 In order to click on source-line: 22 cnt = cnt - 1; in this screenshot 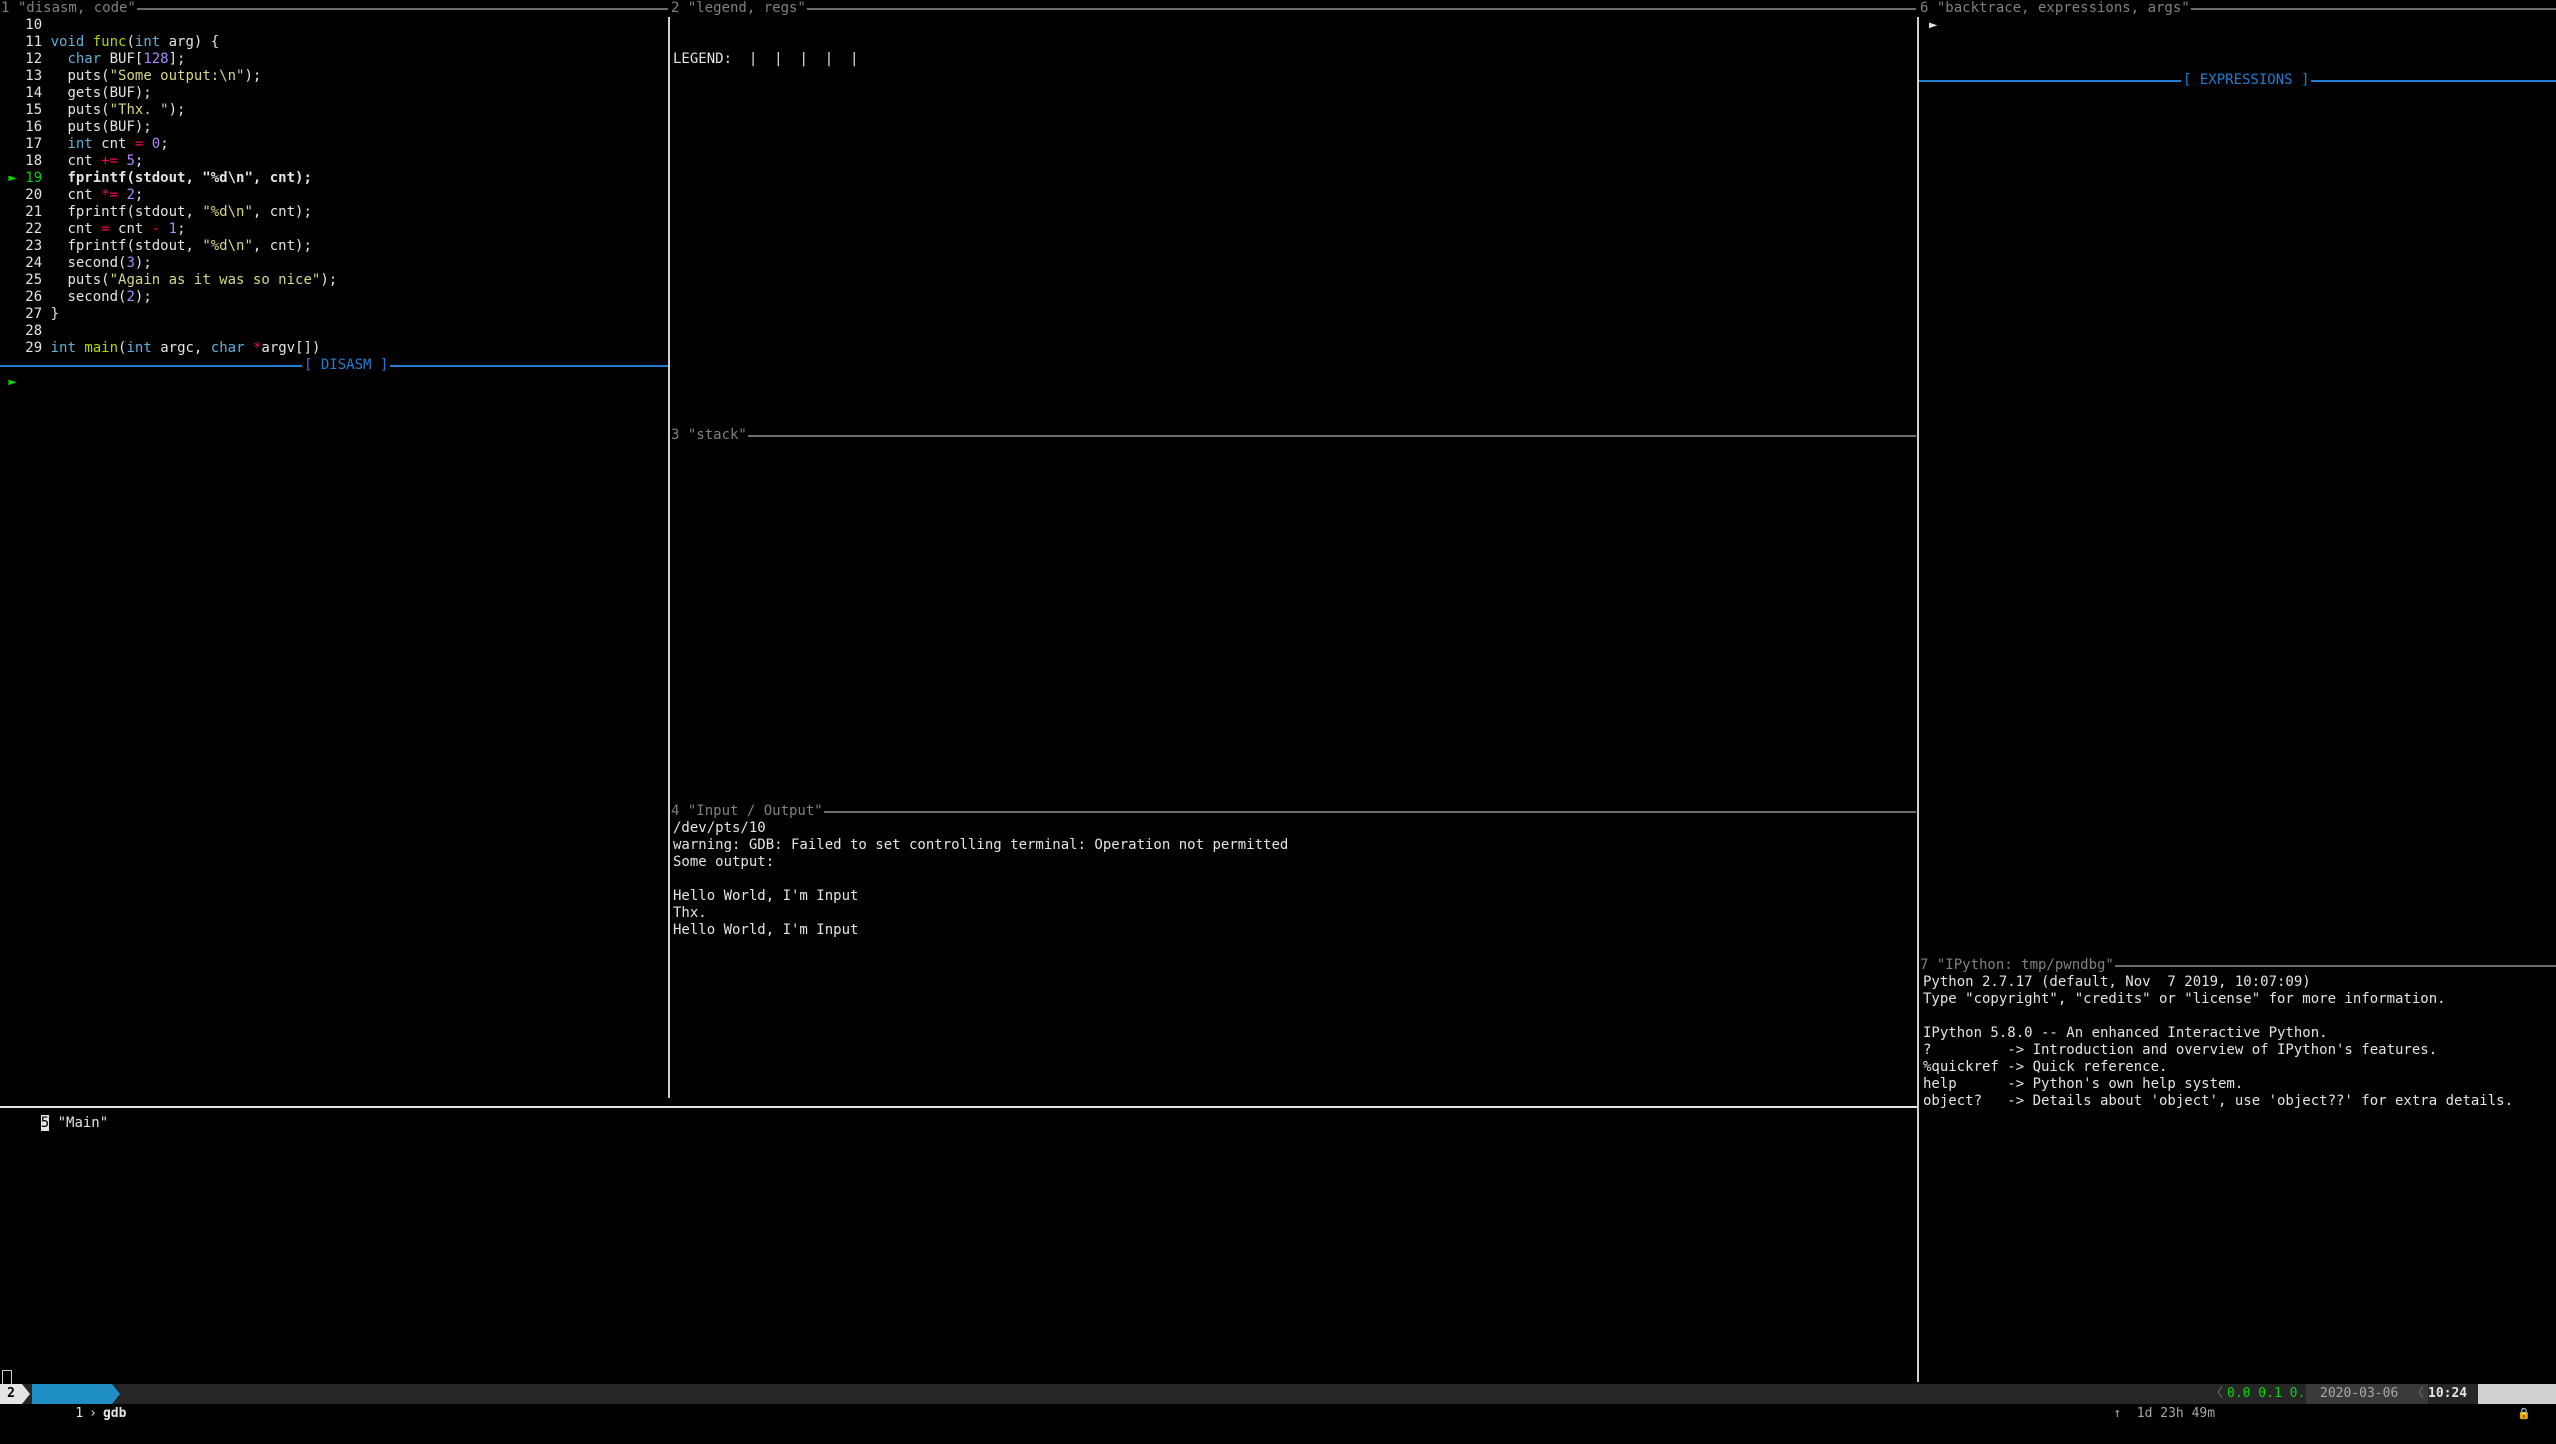, I will do `click(334, 229)`.